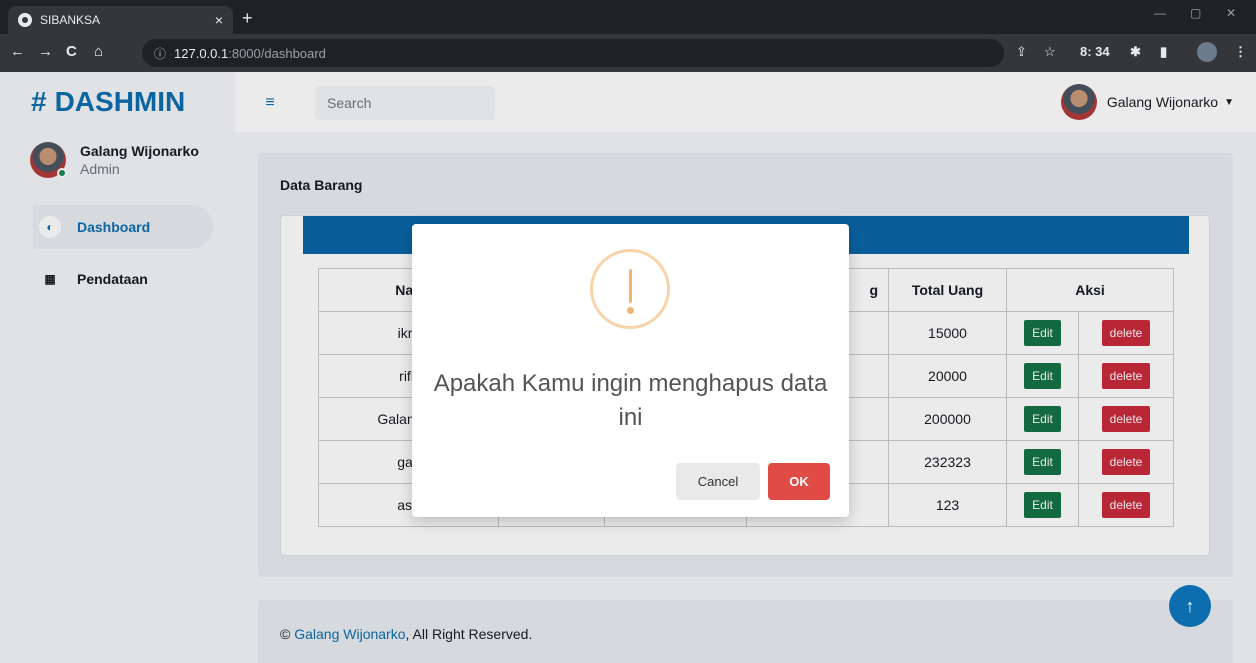 The height and width of the screenshot is (663, 1256). What do you see at coordinates (45, 51) in the screenshot?
I see `forward-icon: →` at bounding box center [45, 51].